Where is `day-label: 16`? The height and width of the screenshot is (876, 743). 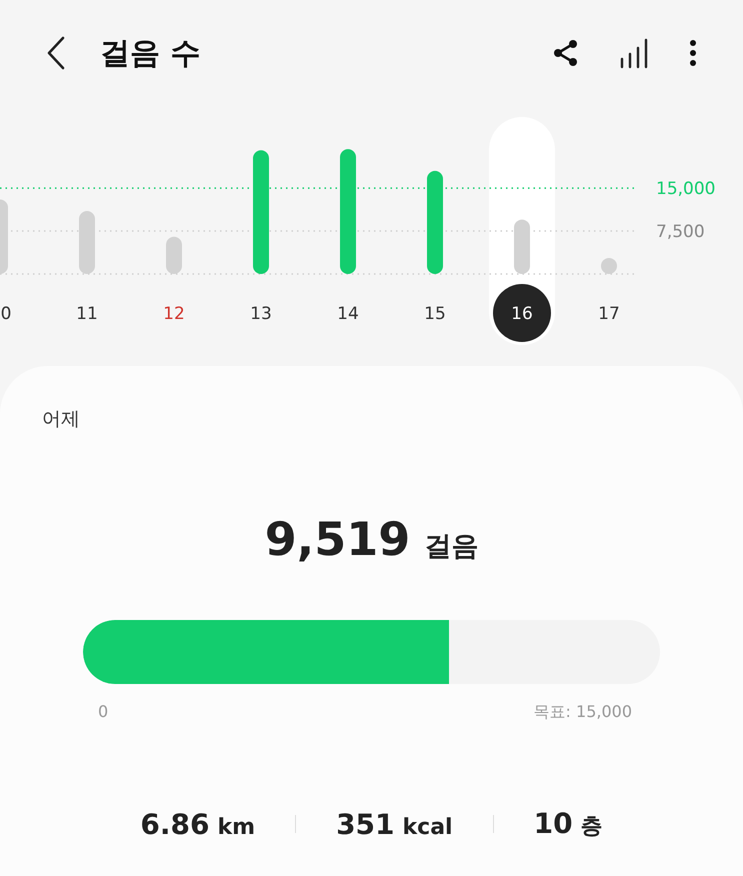
day-label: 16 is located at coordinates (522, 314).